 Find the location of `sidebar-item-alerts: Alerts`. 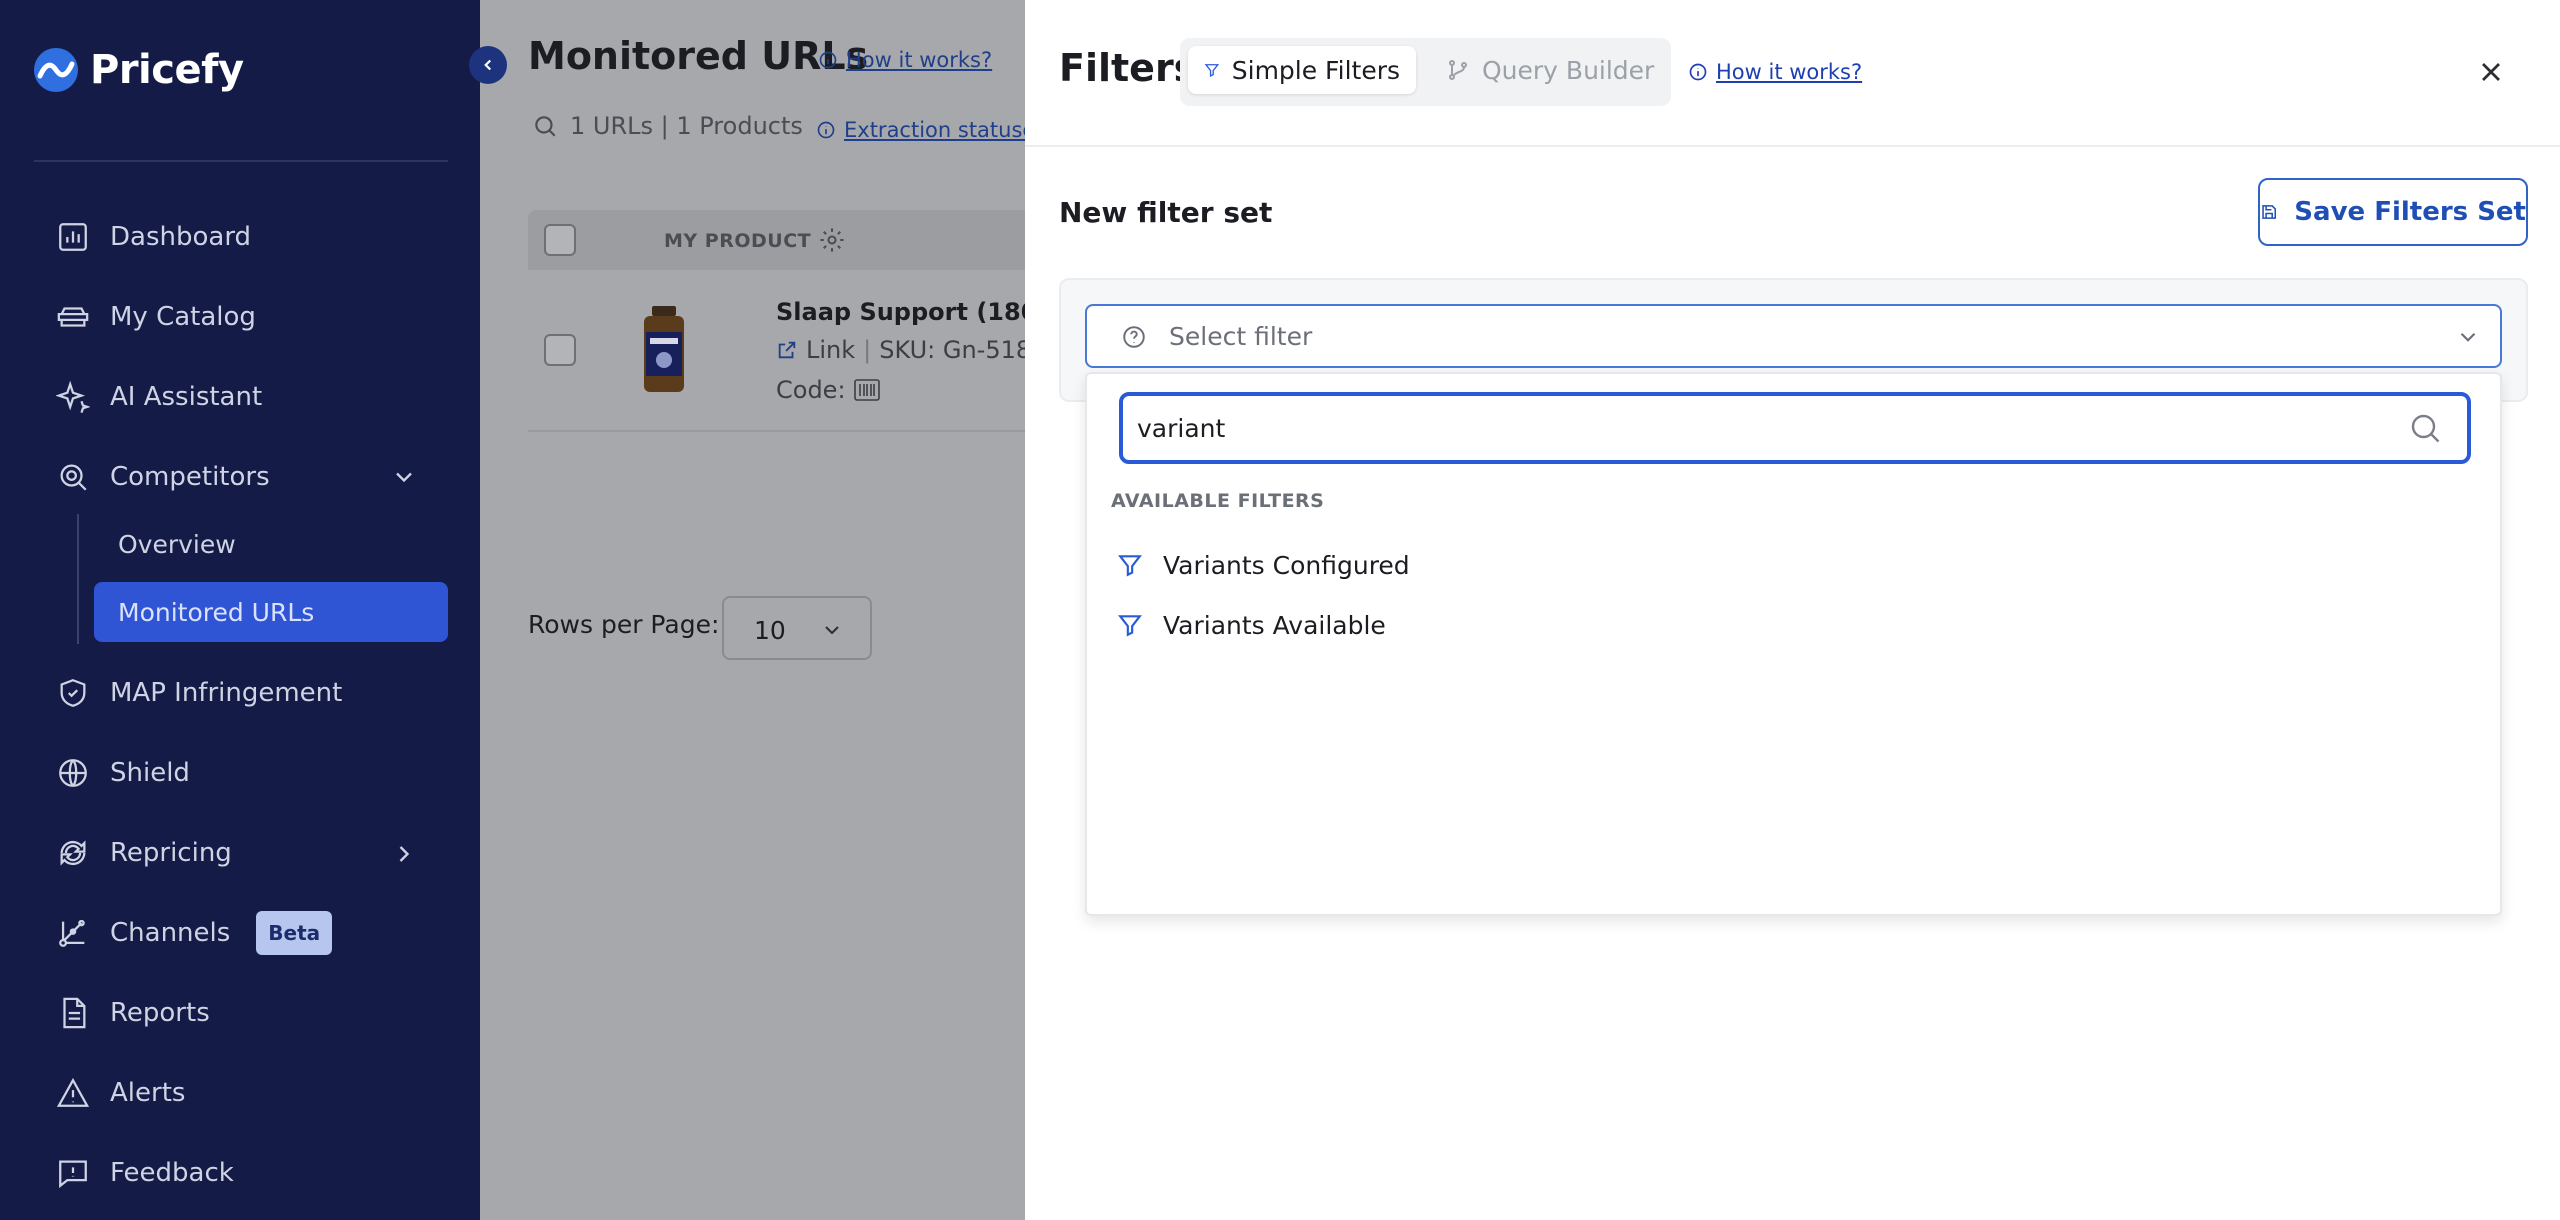

sidebar-item-alerts: Alerts is located at coordinates (120, 1093).